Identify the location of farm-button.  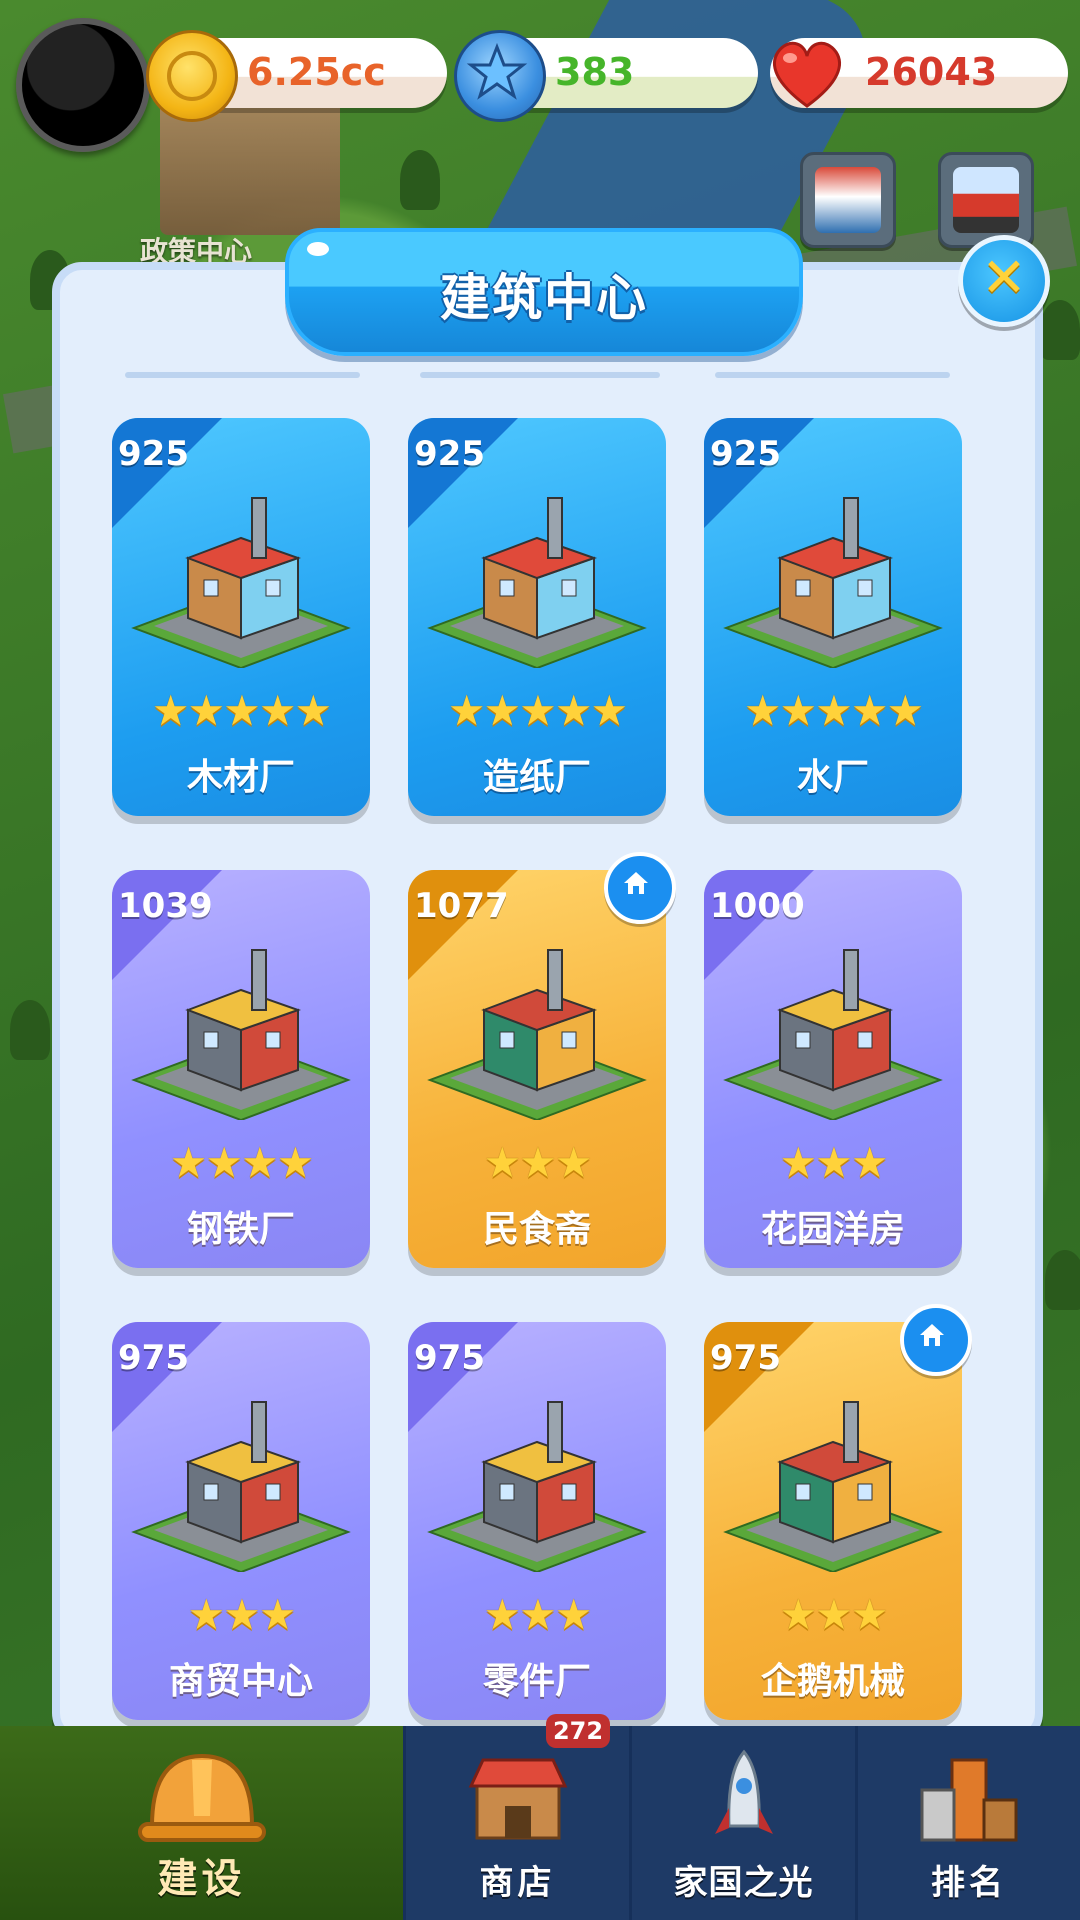
(986, 200).